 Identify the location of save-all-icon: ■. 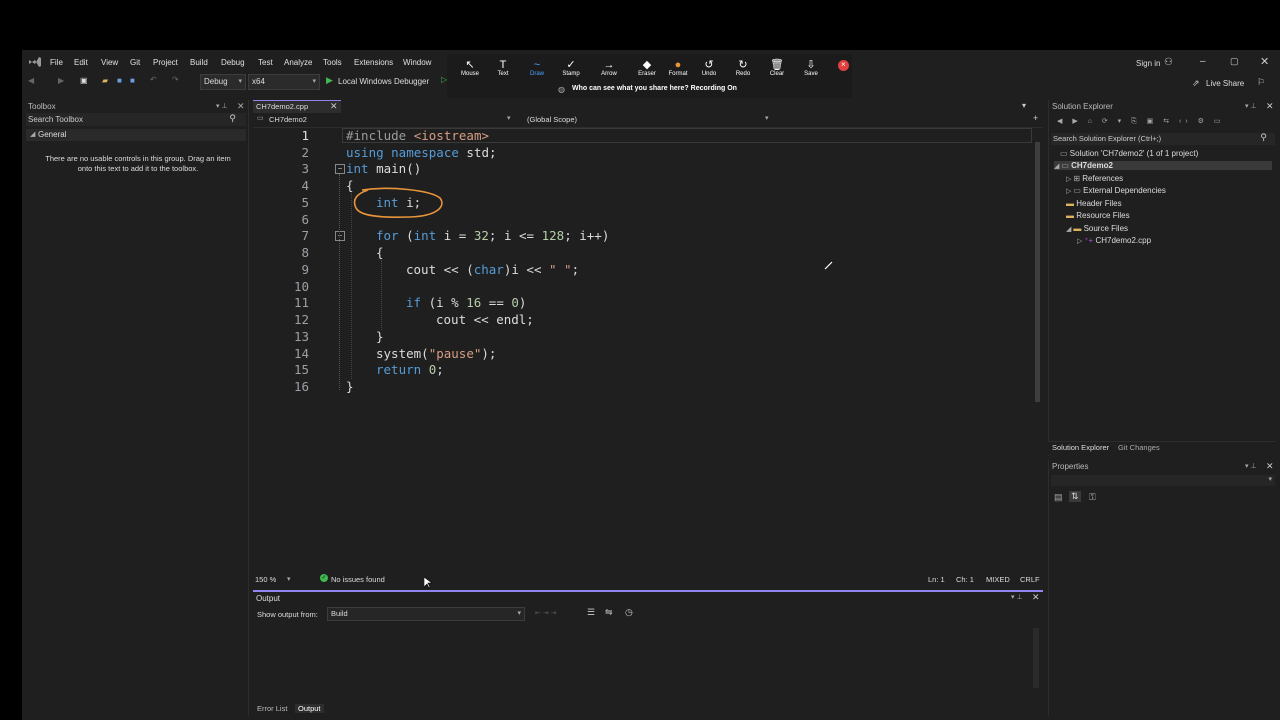
(132, 80).